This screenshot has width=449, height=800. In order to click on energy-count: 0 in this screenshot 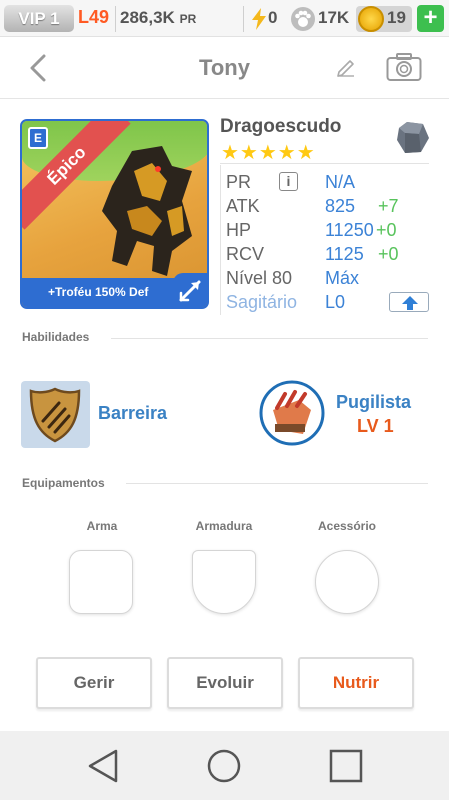, I will do `click(273, 17)`.